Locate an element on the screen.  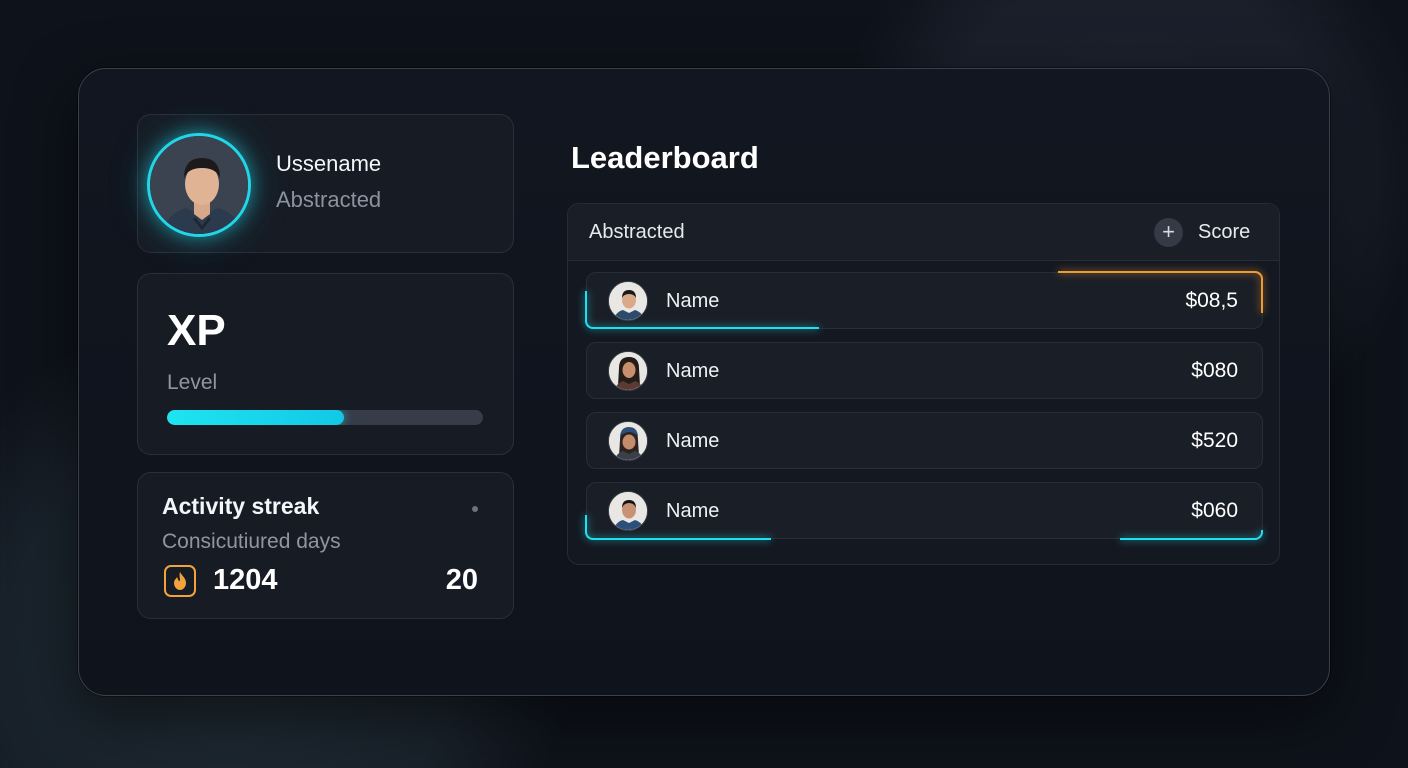
streak-count: 1204 is located at coordinates (245, 580).